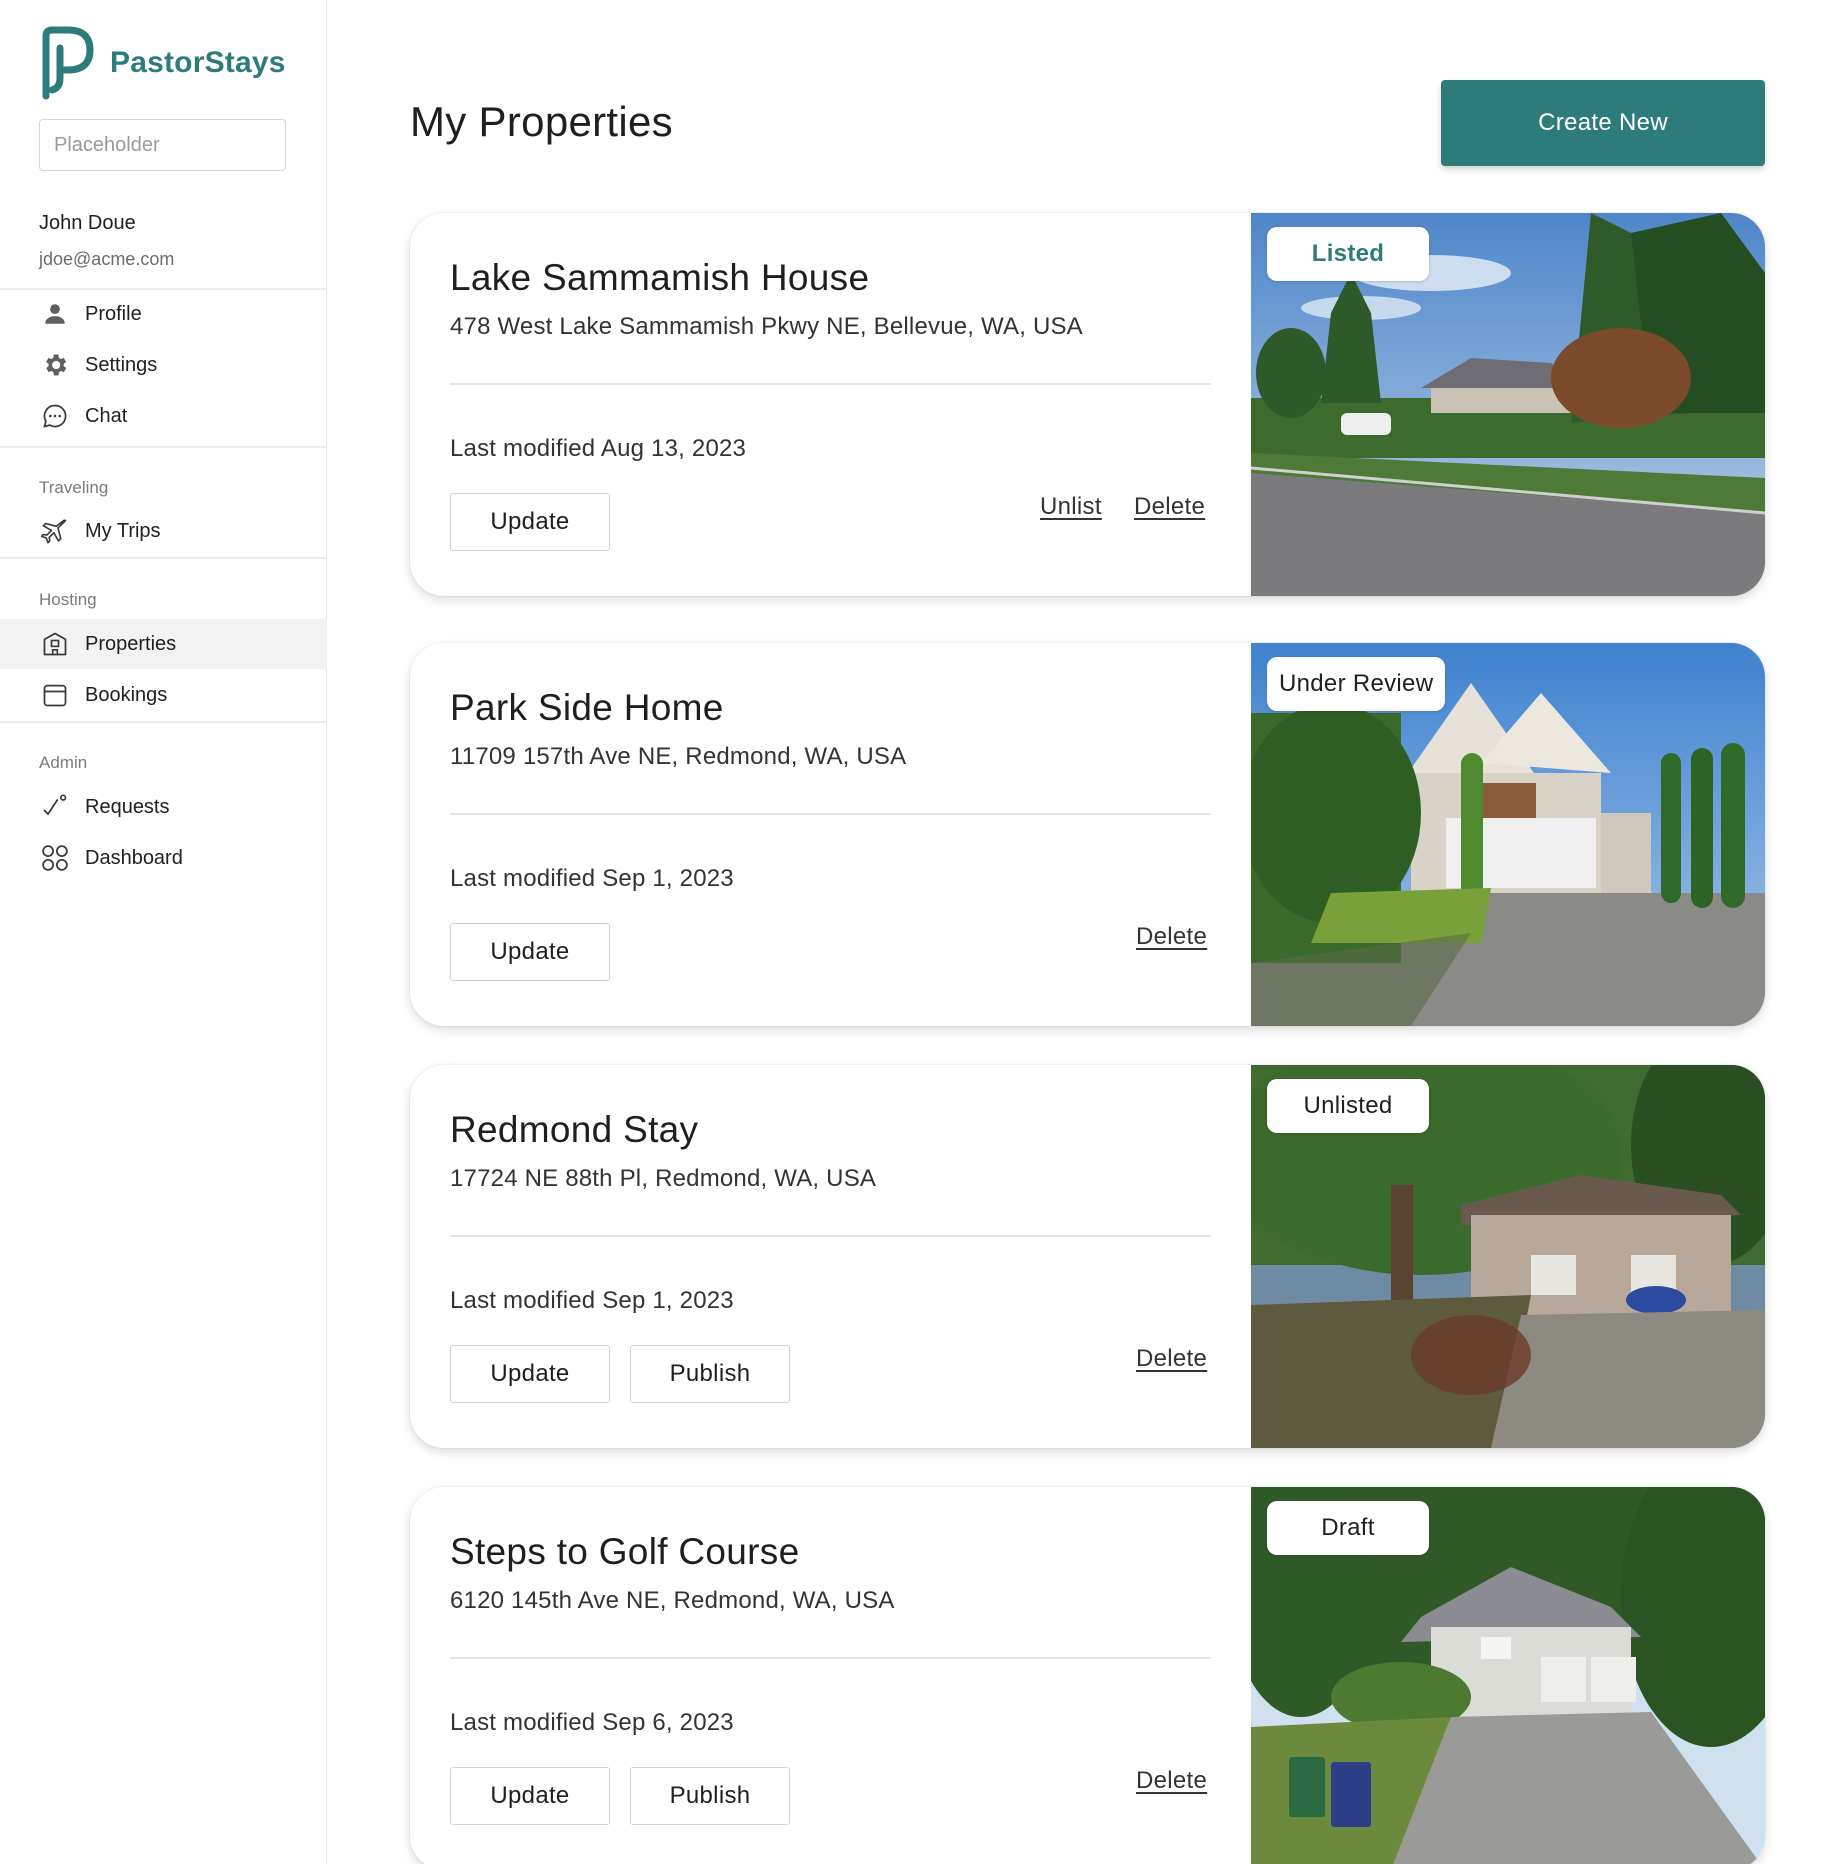  What do you see at coordinates (587, 707) in the screenshot?
I see `property-title: Park Side Home` at bounding box center [587, 707].